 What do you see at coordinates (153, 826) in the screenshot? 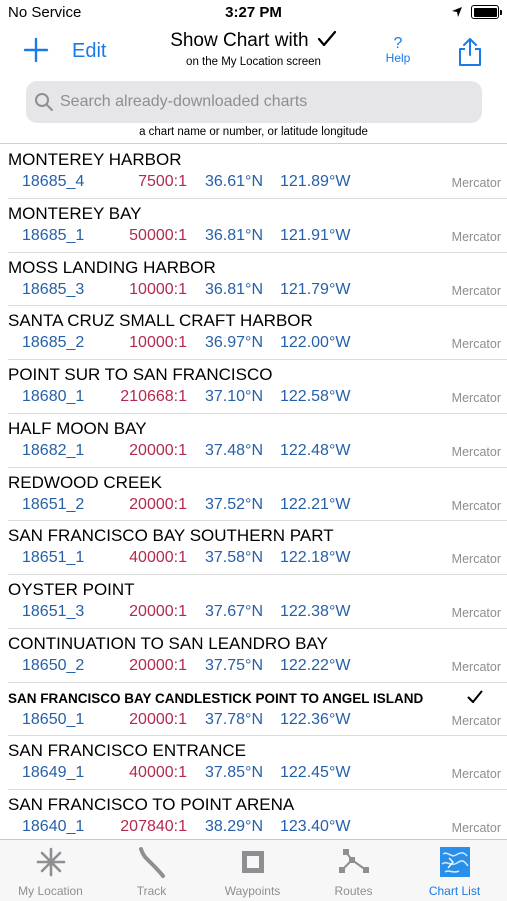
I see `chart-scale: 207840:1` at bounding box center [153, 826].